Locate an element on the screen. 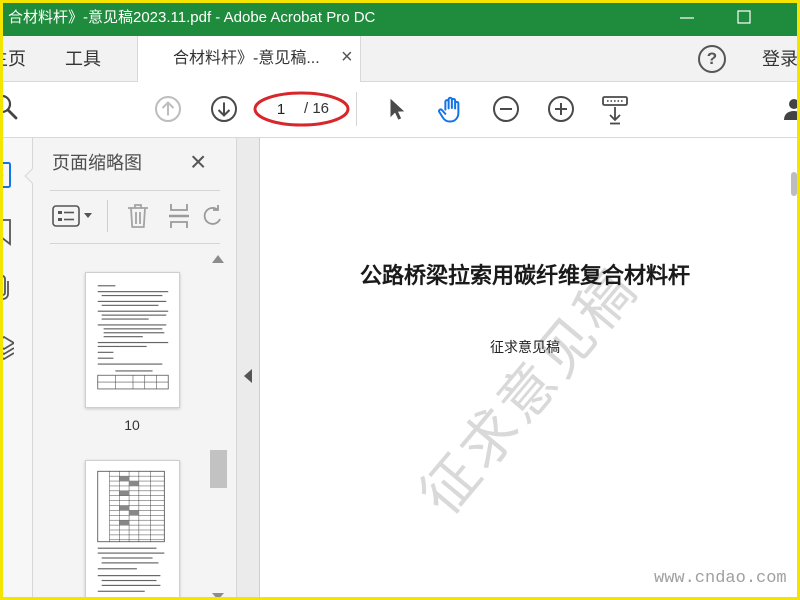 The height and width of the screenshot is (600, 800). thumbnail-page-number: 10 is located at coordinates (132, 425).